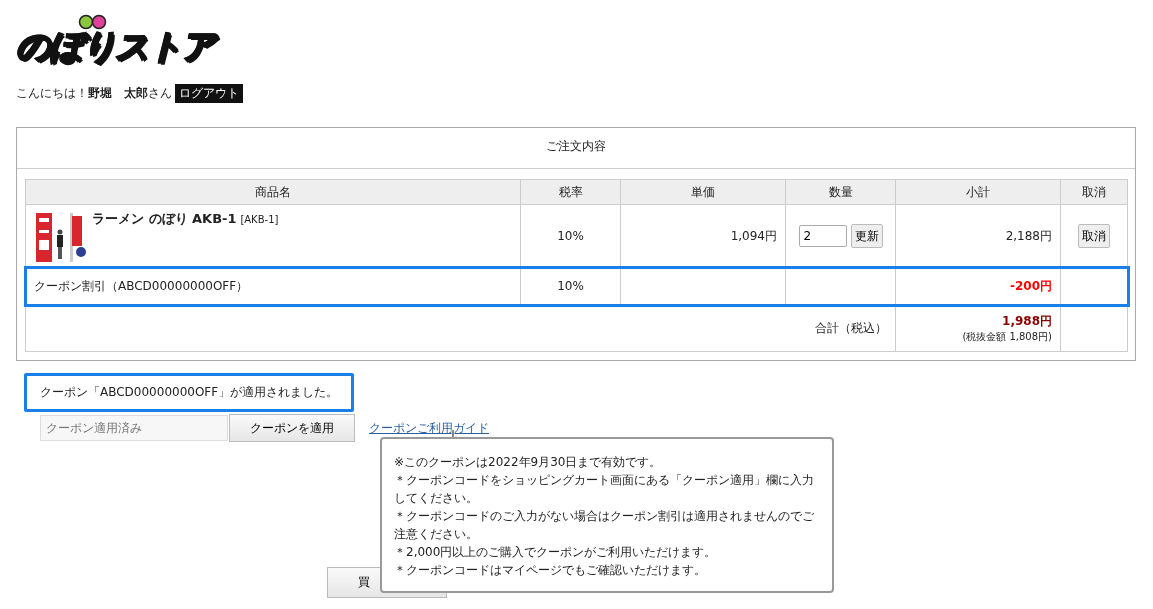  Describe the element at coordinates (141, 285) in the screenshot. I see `coupon-discount-label: クーポン割引（ABCD00000000OFF）` at that location.